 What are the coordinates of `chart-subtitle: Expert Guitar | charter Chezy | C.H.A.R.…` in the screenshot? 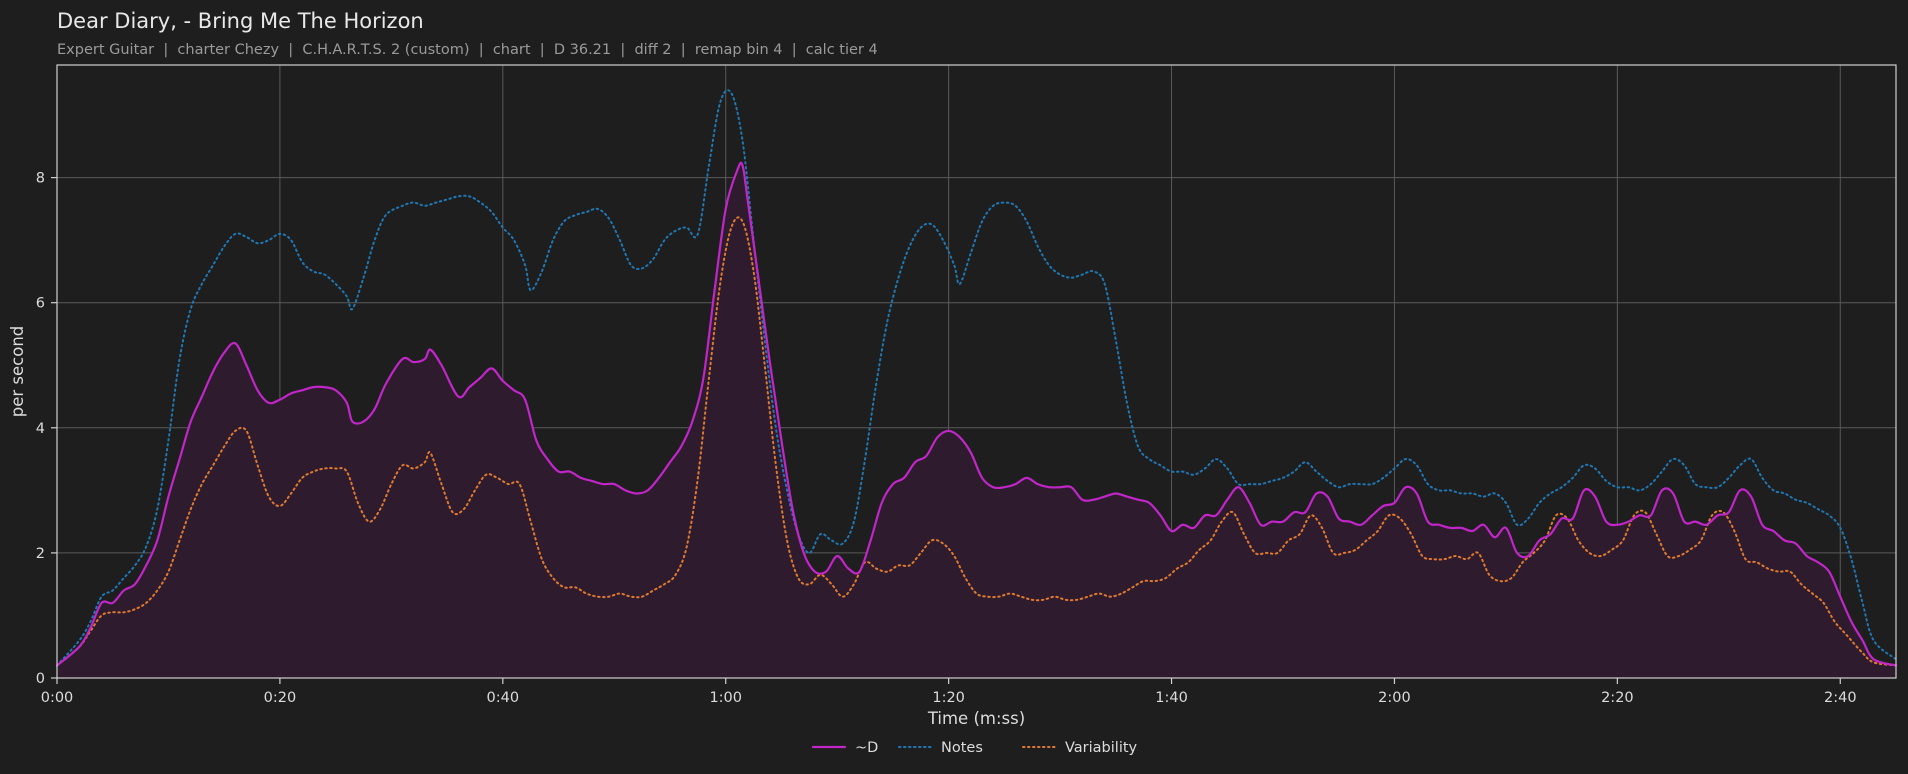 It's located at (467, 50).